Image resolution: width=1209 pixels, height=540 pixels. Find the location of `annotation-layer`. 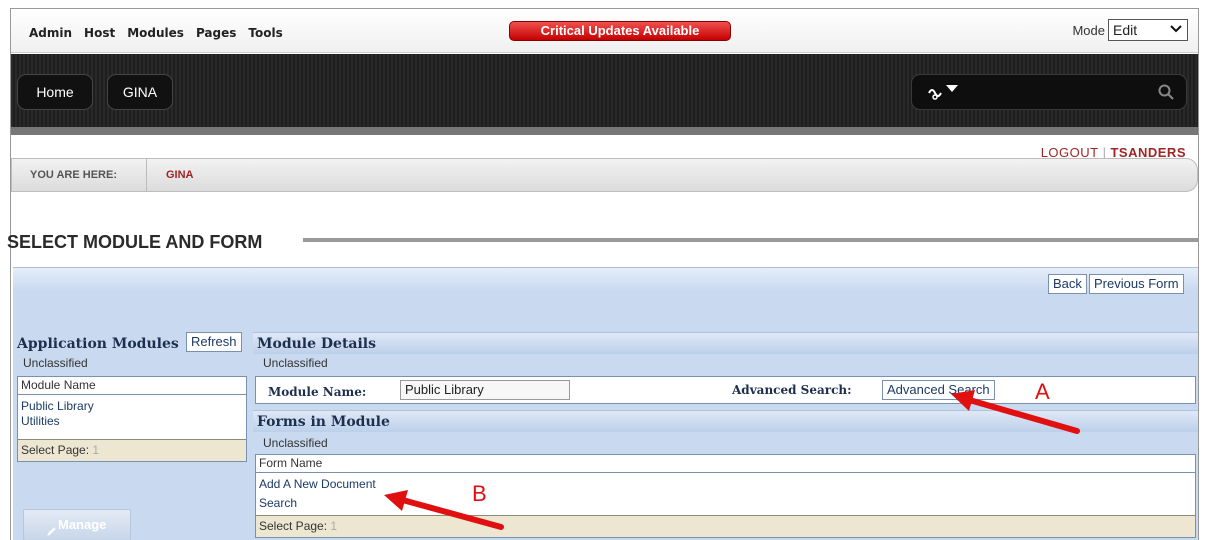

annotation-layer is located at coordinates (732, 460).